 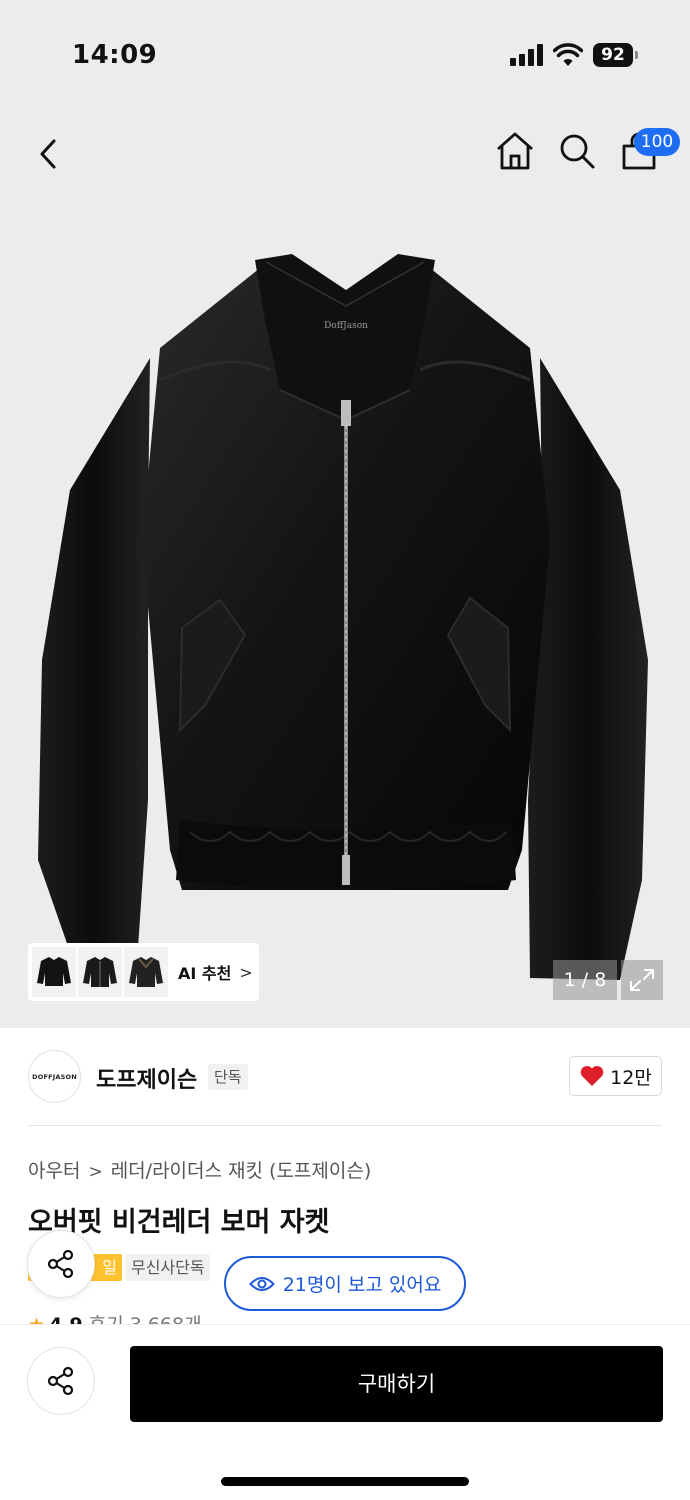 I want to click on breadcrumb-subcategory: 레더/라이더스 재킷 (도프제이슨), so click(x=241, y=1171).